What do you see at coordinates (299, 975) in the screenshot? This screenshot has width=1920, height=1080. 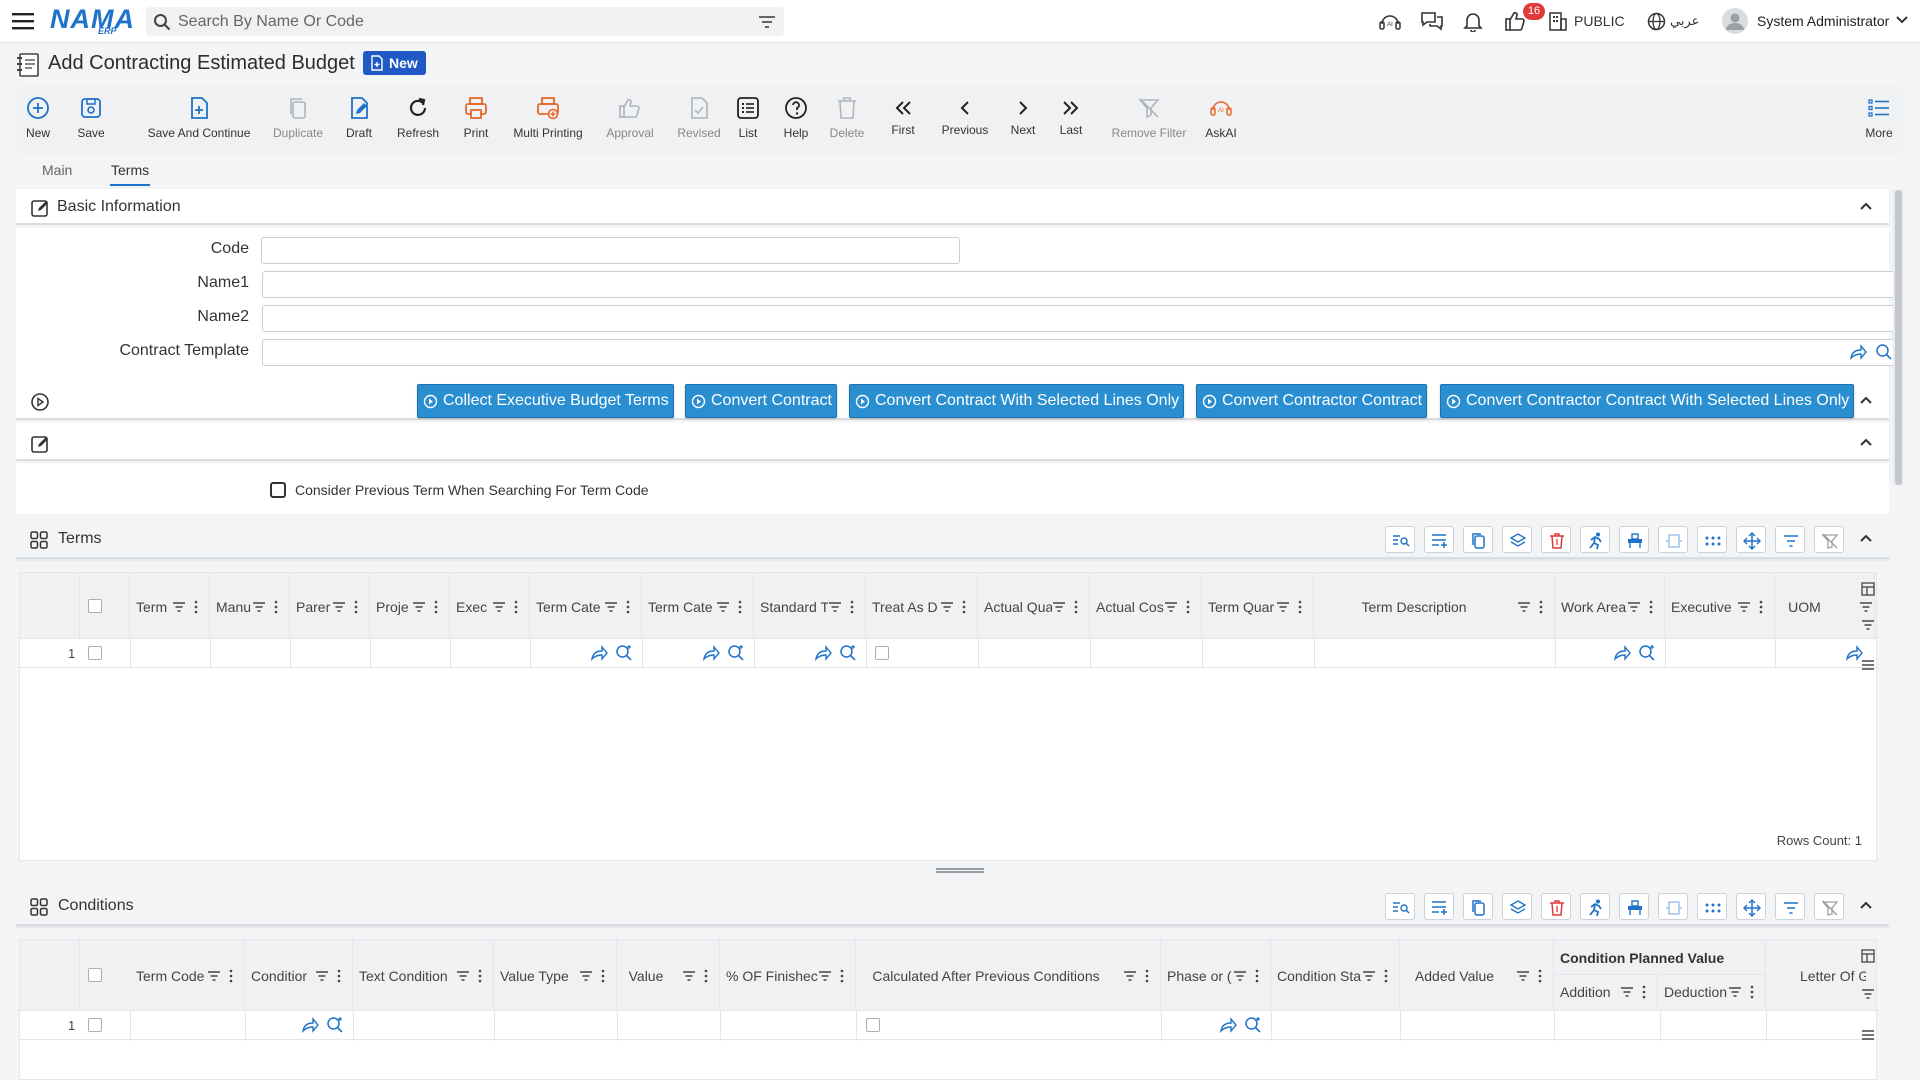 I see `column-header: Conditior` at bounding box center [299, 975].